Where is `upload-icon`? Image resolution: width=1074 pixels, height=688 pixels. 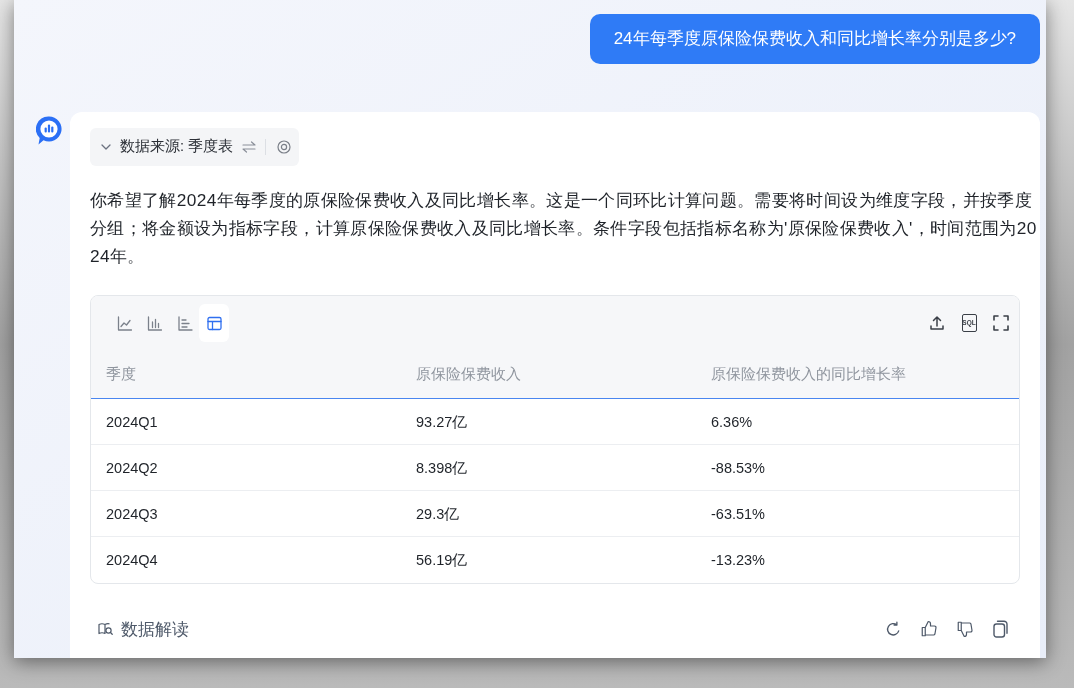
upload-icon is located at coordinates (937, 323).